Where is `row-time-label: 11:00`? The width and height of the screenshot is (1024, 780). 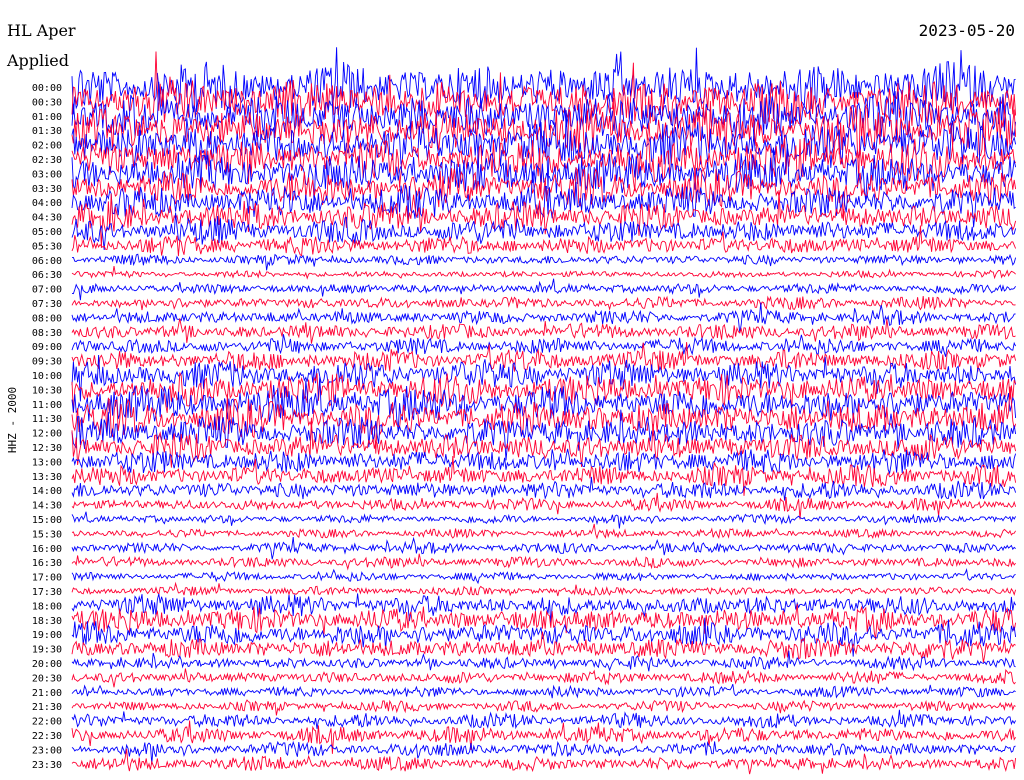
row-time-label: 11:00 is located at coordinates (47, 405).